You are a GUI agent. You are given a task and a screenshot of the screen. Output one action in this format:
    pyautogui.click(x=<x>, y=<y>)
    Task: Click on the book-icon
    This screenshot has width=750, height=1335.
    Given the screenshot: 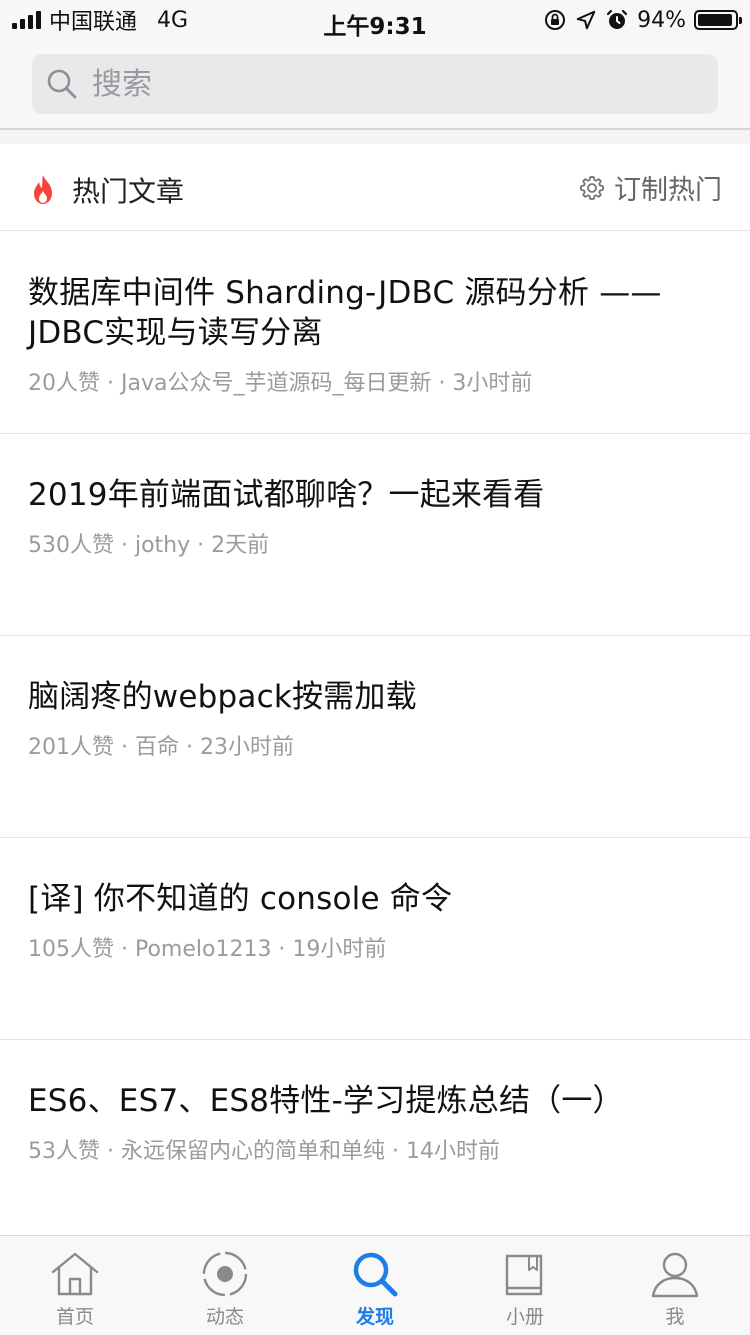 What is the action you would take?
    pyautogui.click(x=524, y=1275)
    